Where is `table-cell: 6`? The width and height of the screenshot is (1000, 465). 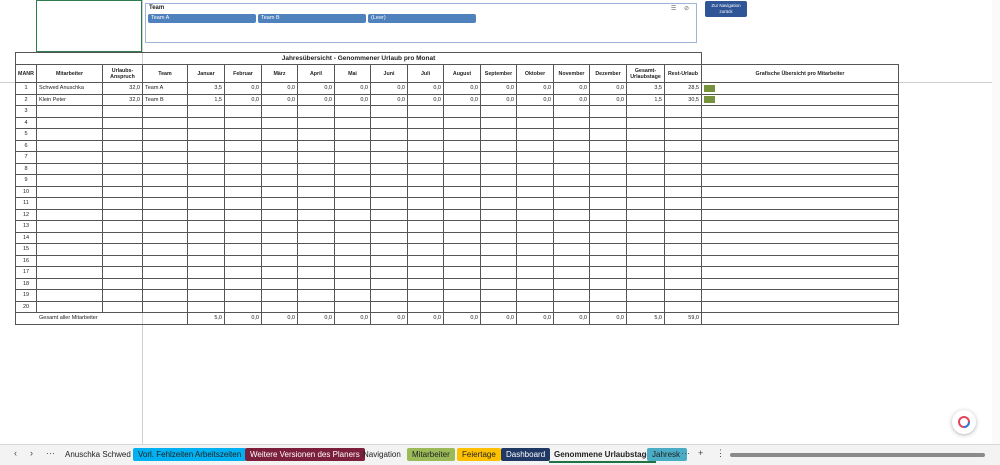 table-cell: 6 is located at coordinates (26, 145).